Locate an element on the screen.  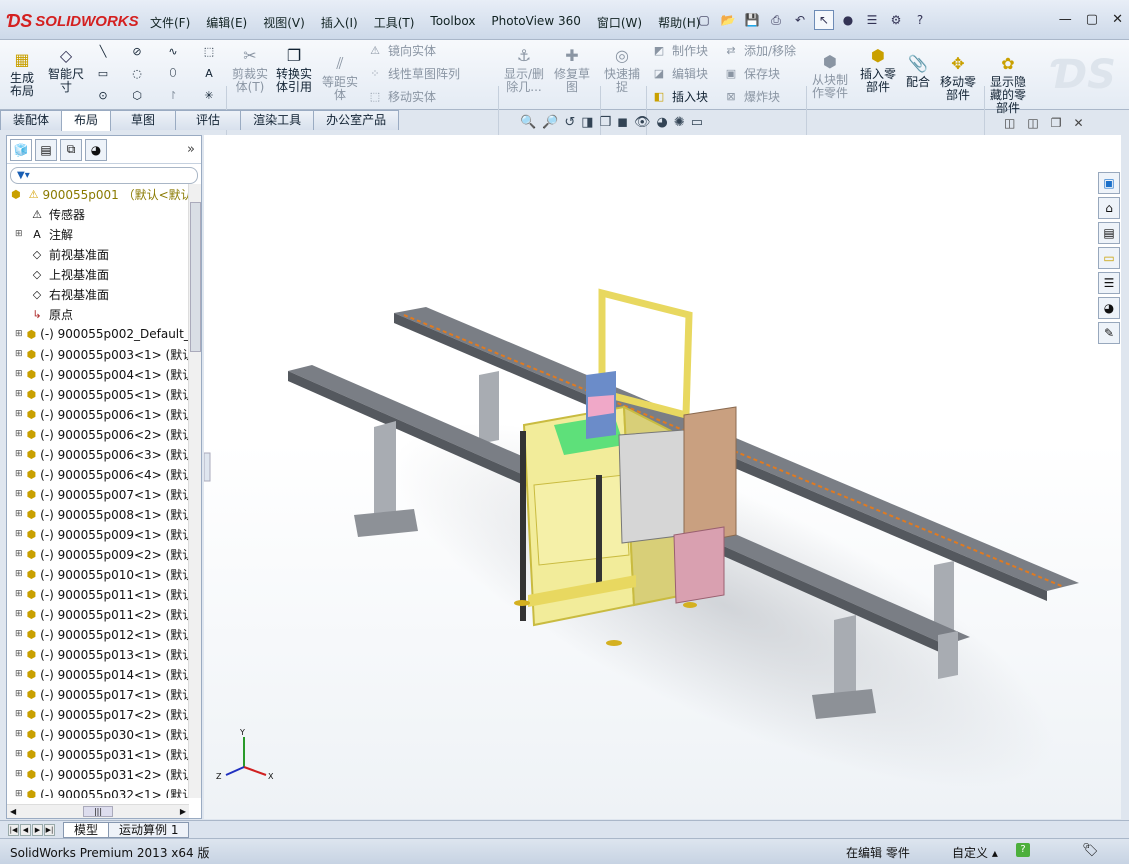
undo-icon: ↶ is located at coordinates (800, 20).